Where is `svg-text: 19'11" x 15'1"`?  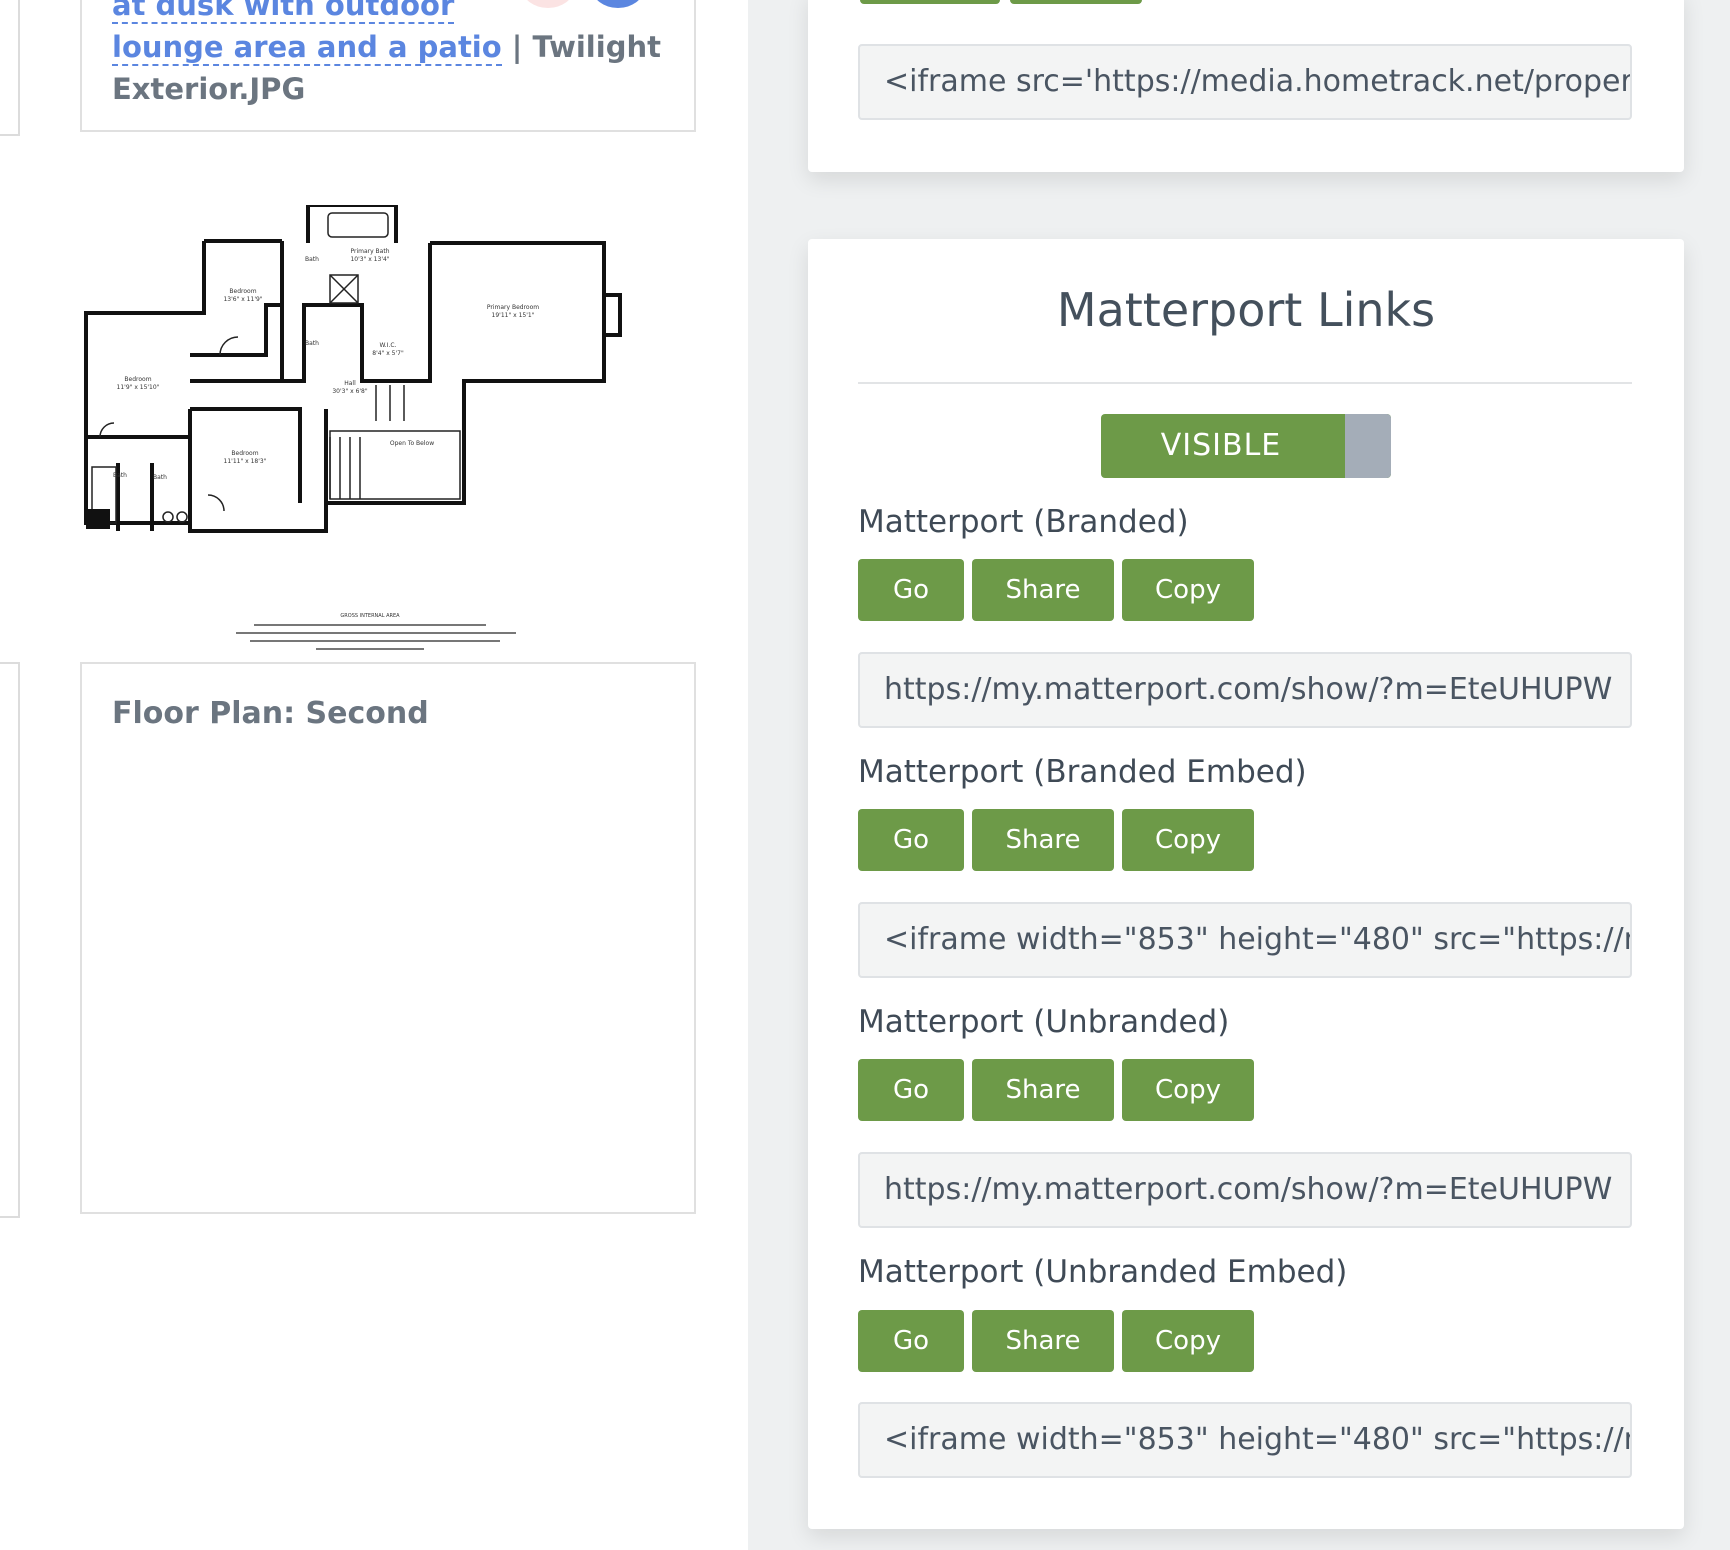
svg-text: 19'11" x 15'1" is located at coordinates (513, 315).